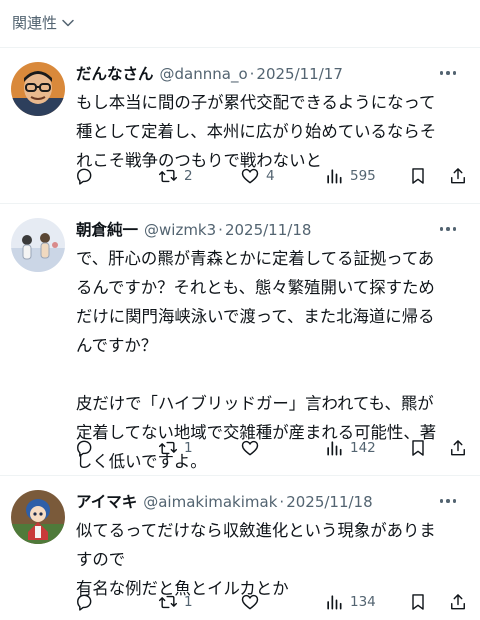  Describe the element at coordinates (274, 448) in the screenshot. I see `action-bar: 1 142` at that location.